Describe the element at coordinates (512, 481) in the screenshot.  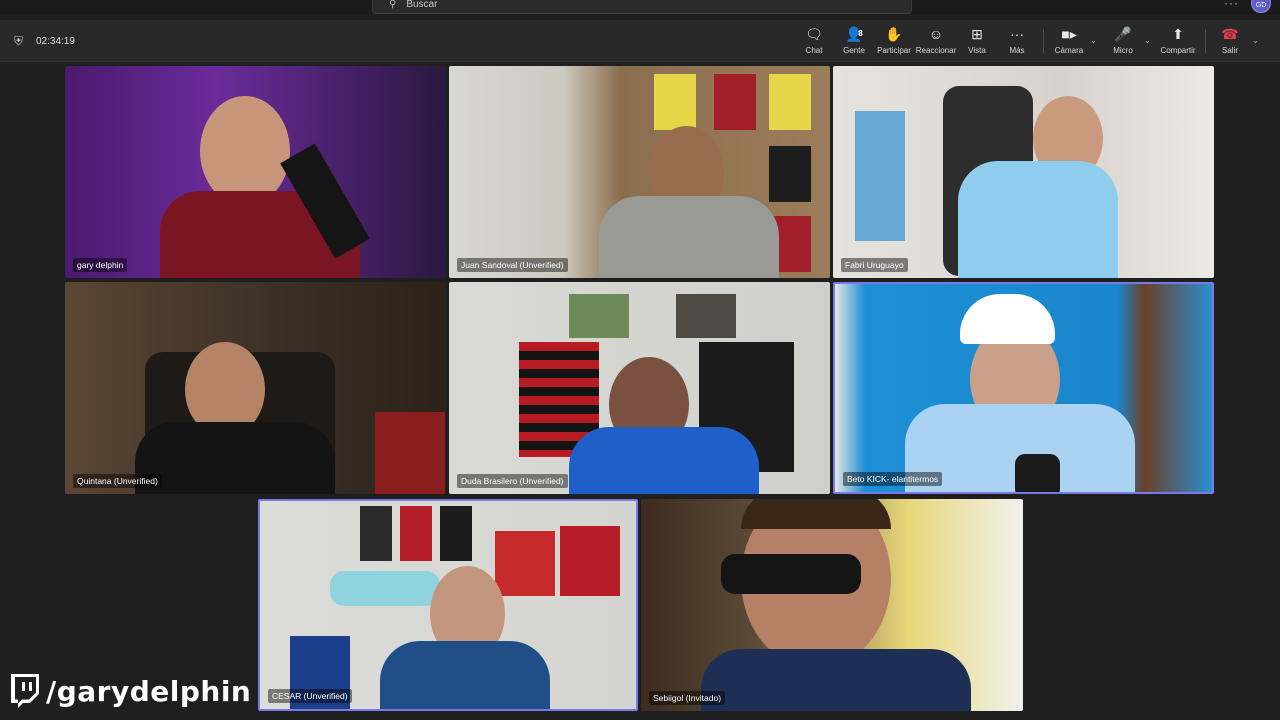
I see `participant-name: Duda Brasilero (Unverified)` at that location.